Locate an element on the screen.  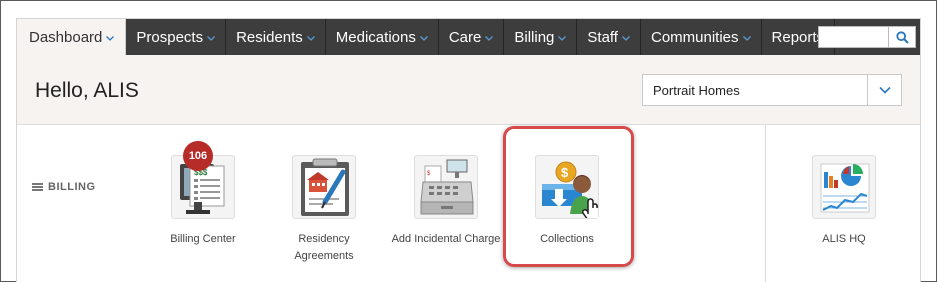
nav-dashboard: Dashboard is located at coordinates (72, 37).